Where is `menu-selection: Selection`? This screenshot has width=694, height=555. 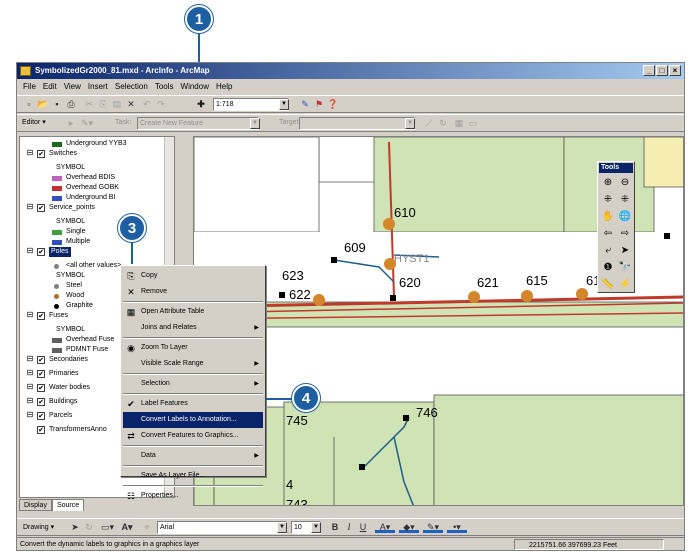
menu-selection: Selection is located at coordinates (131, 87).